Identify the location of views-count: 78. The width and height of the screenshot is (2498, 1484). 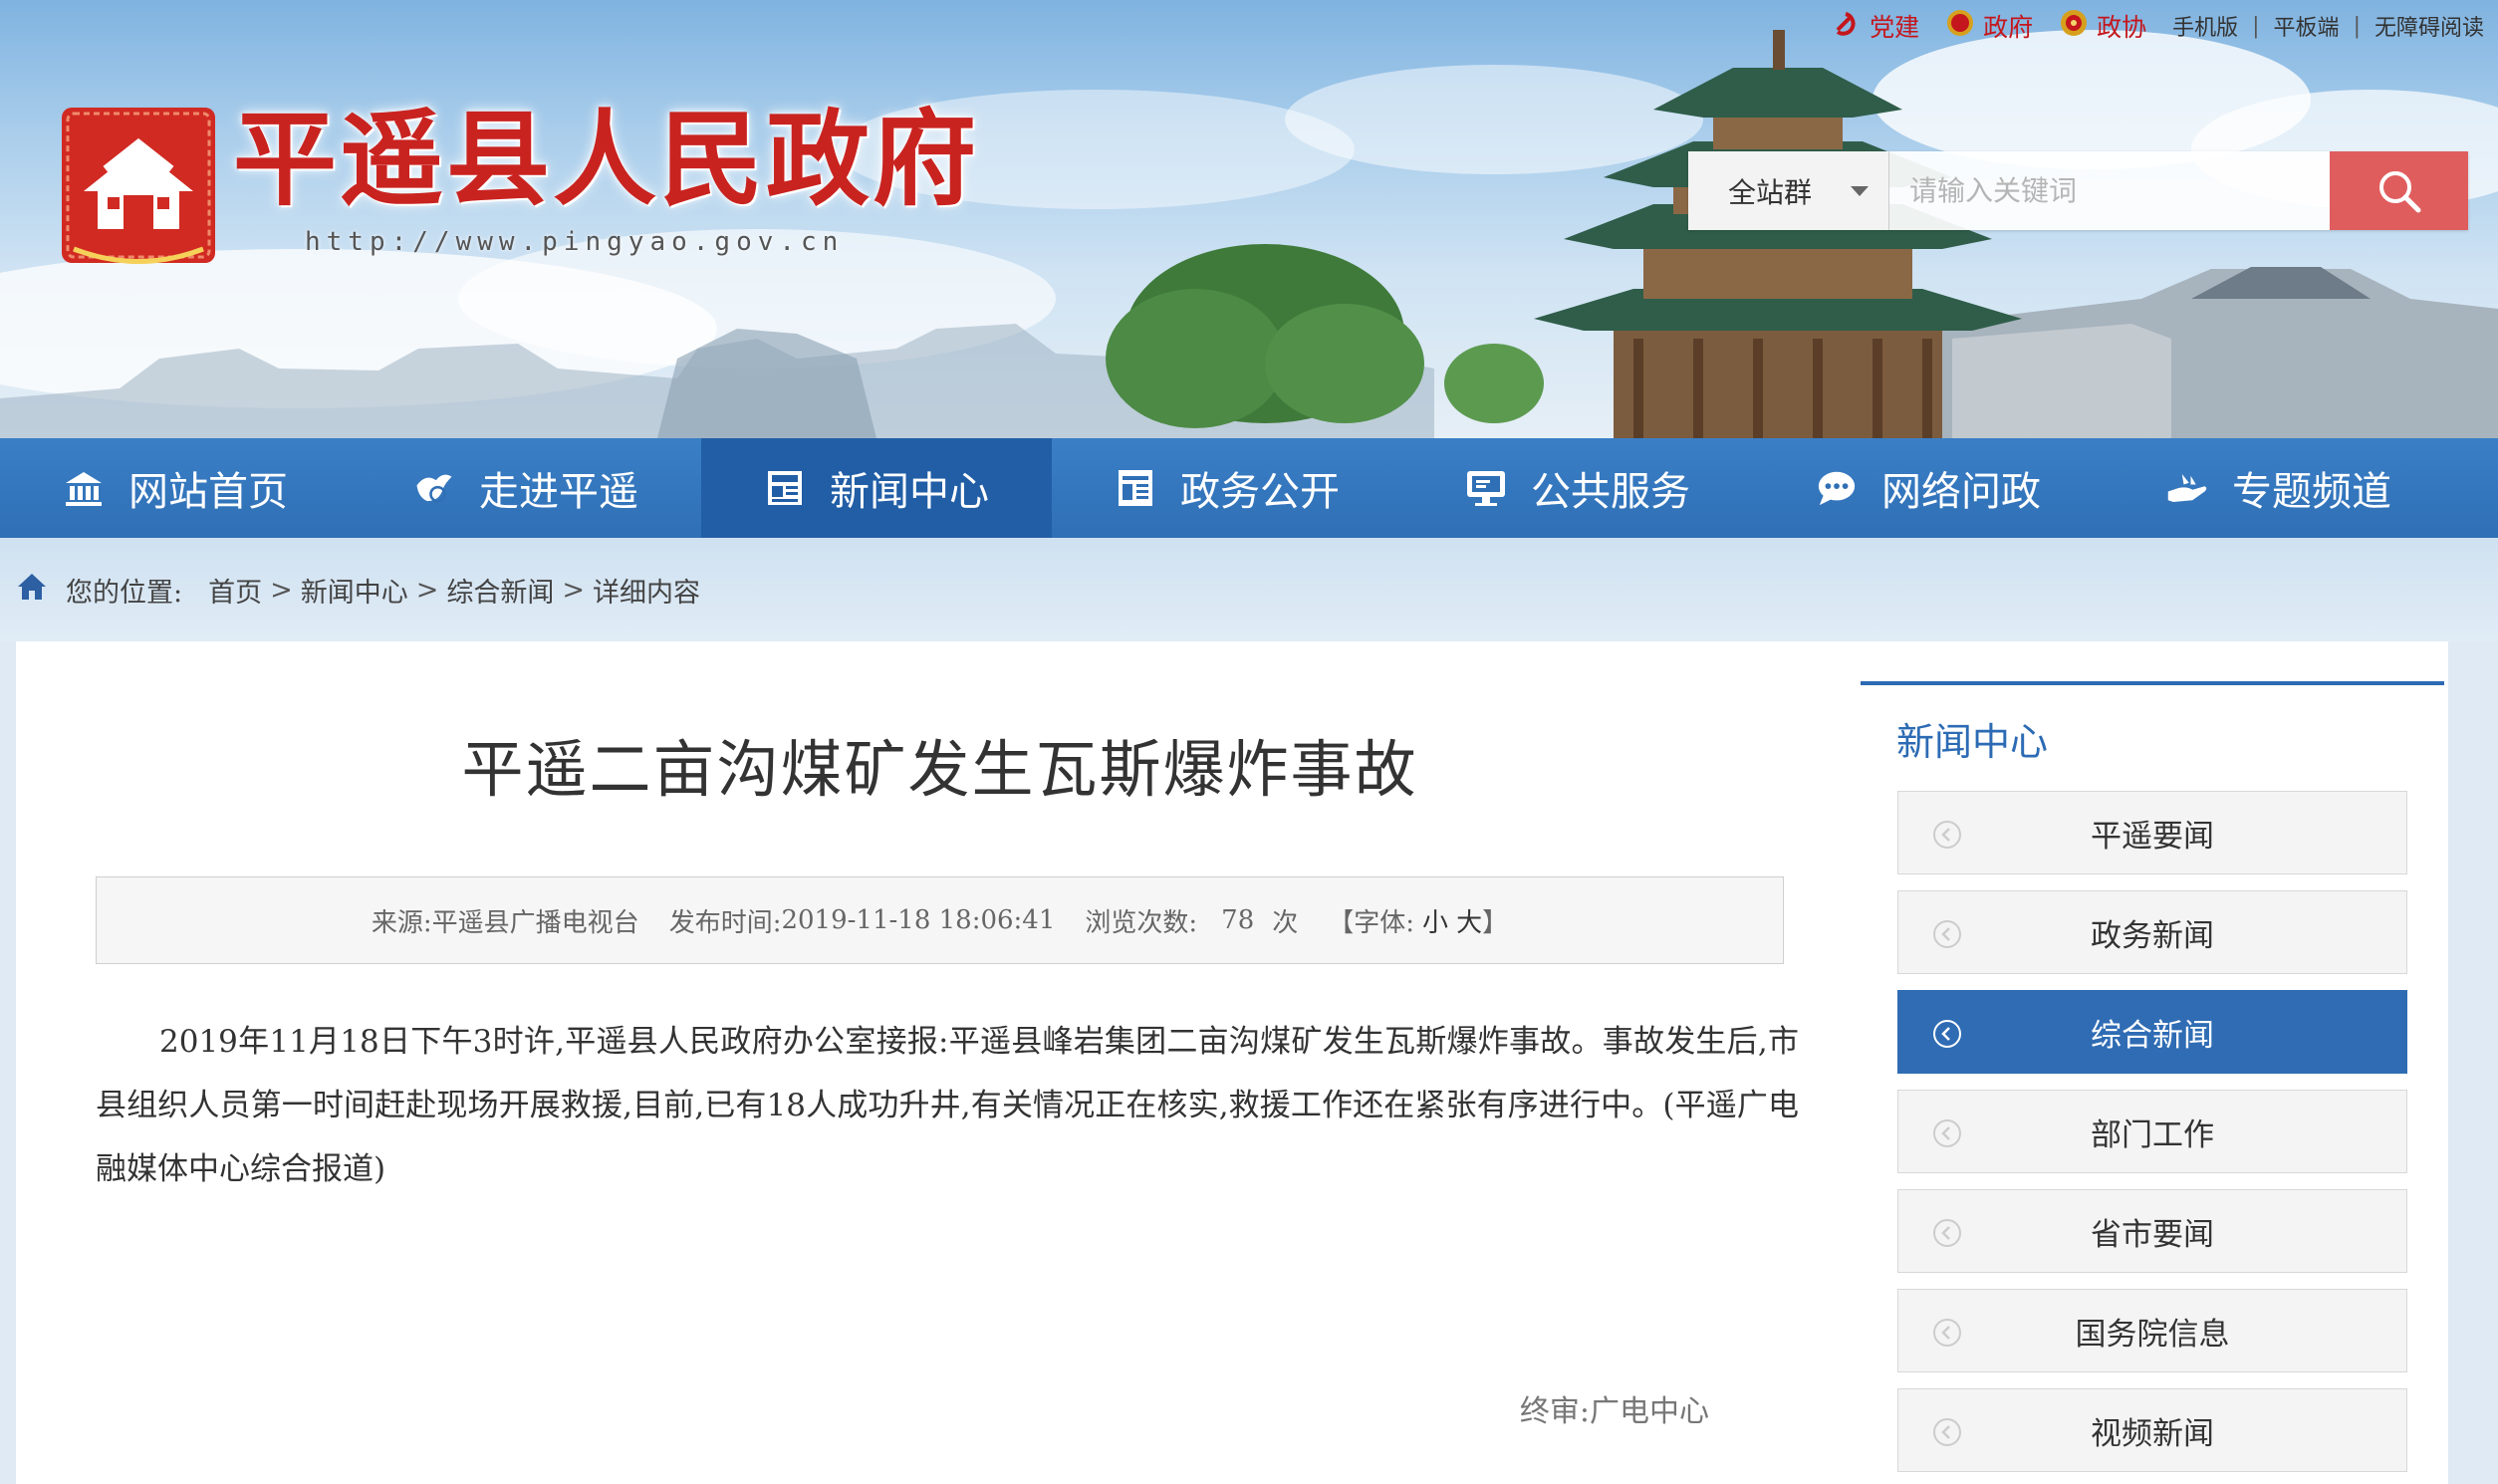
(1238, 920).